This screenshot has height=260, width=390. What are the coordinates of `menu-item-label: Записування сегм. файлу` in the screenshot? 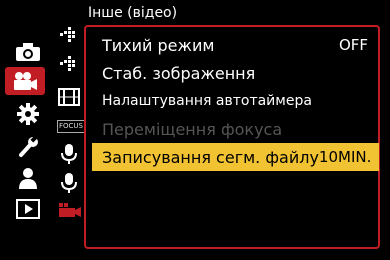 It's located at (210, 157).